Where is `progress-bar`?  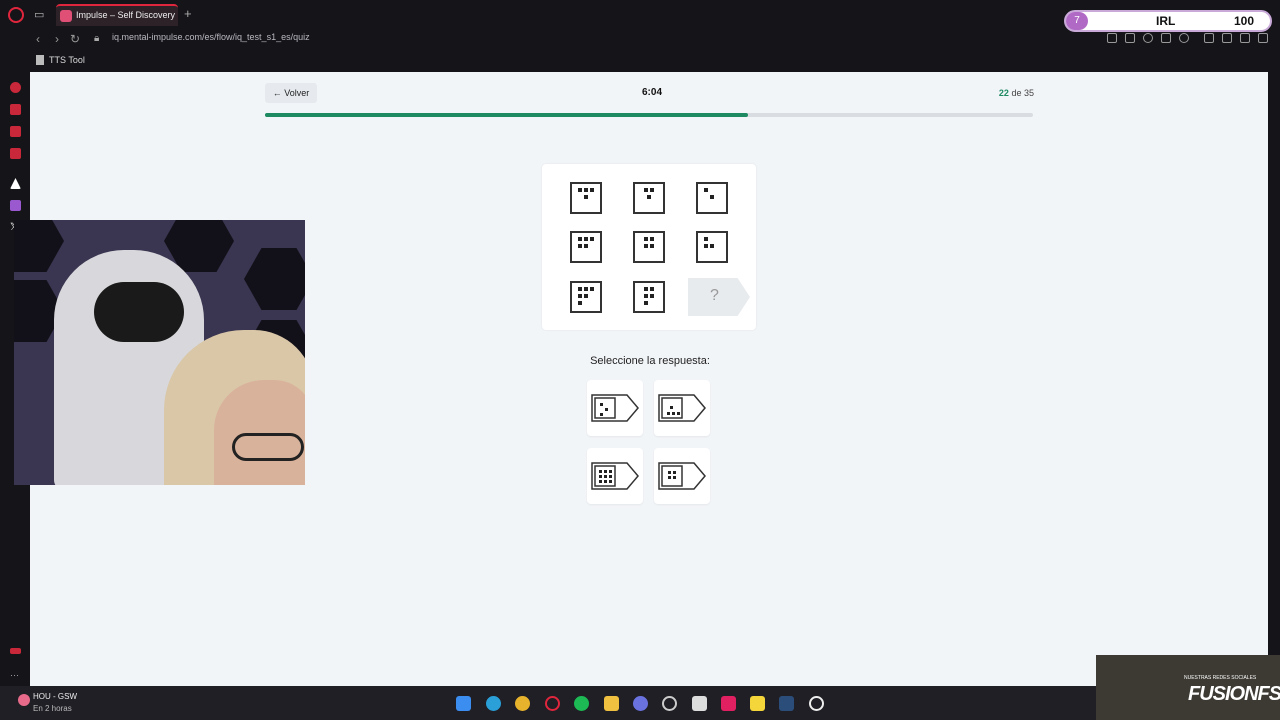
progress-bar is located at coordinates (649, 115).